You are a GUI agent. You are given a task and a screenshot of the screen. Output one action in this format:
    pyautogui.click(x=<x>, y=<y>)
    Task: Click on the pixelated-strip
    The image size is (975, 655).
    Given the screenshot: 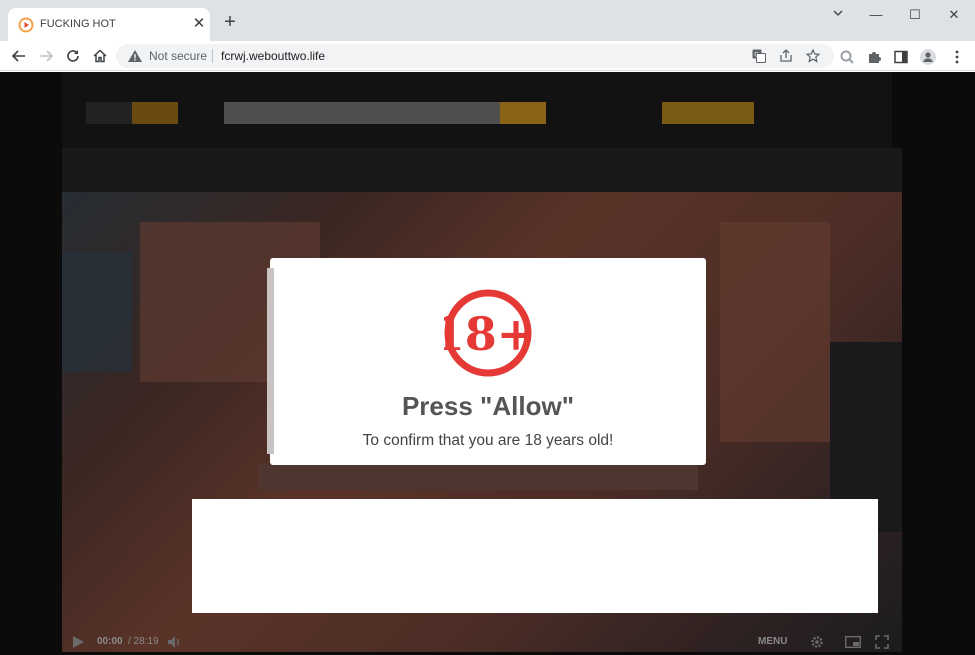 What is the action you would take?
    pyautogui.click(x=482, y=172)
    